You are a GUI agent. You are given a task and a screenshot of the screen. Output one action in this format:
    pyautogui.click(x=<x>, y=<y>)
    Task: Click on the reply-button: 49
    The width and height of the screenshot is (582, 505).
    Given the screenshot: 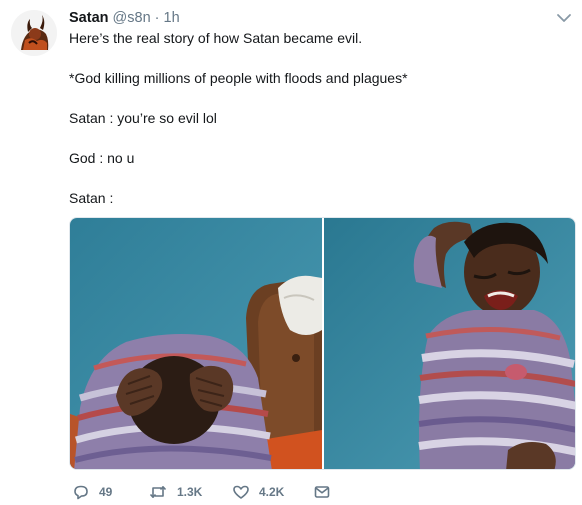 What is the action you would take?
    pyautogui.click(x=92, y=492)
    